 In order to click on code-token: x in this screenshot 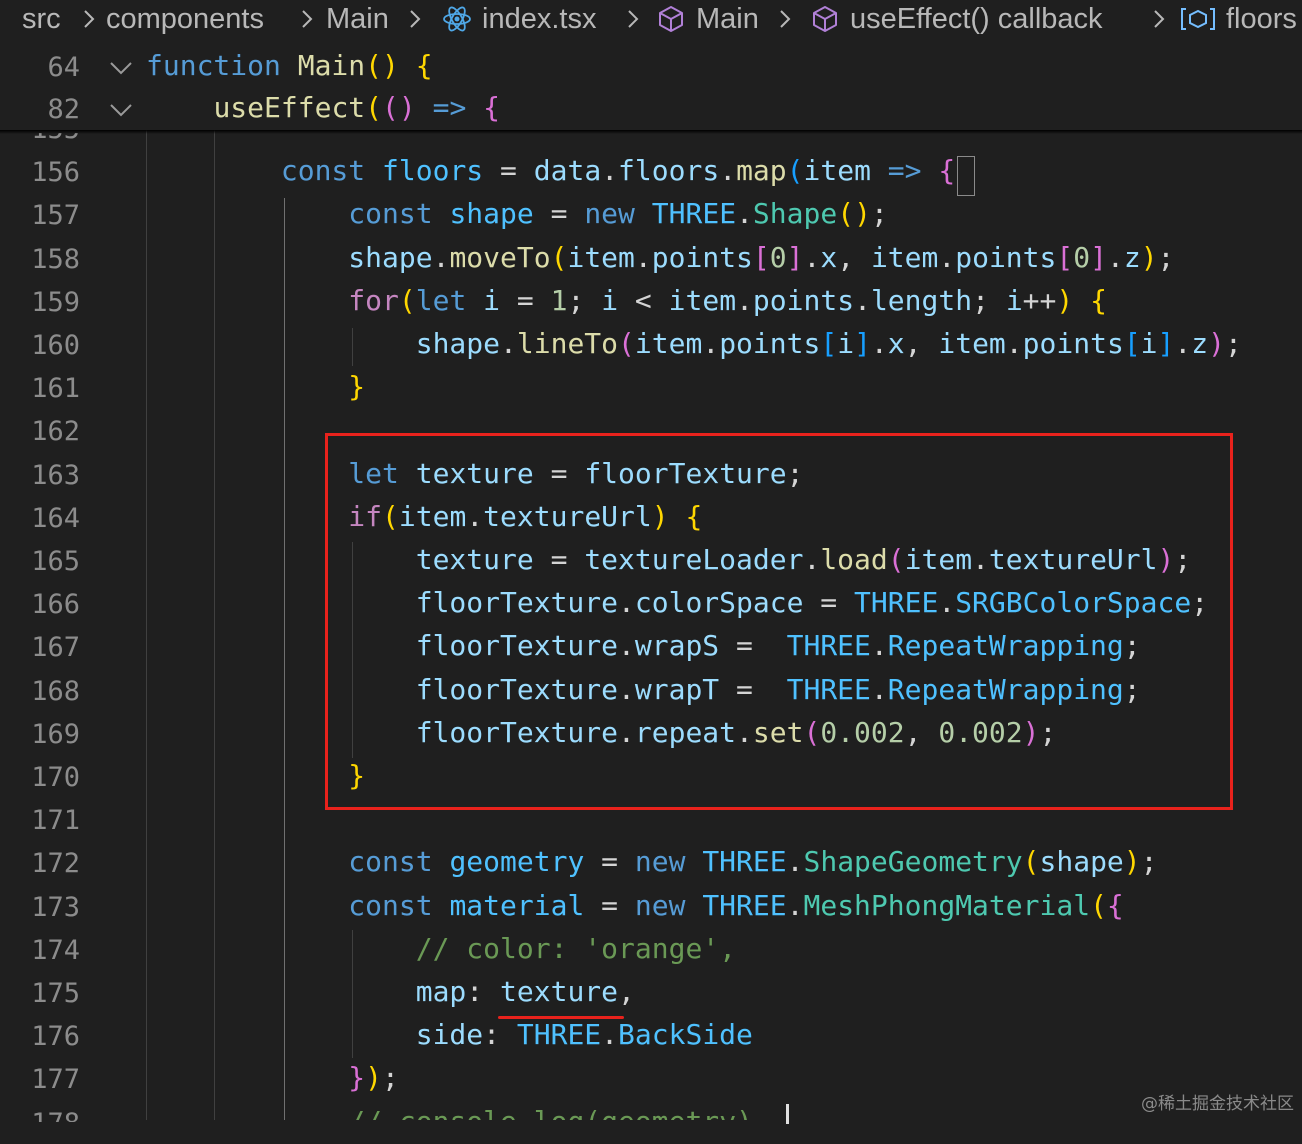, I will do `click(896, 343)`.